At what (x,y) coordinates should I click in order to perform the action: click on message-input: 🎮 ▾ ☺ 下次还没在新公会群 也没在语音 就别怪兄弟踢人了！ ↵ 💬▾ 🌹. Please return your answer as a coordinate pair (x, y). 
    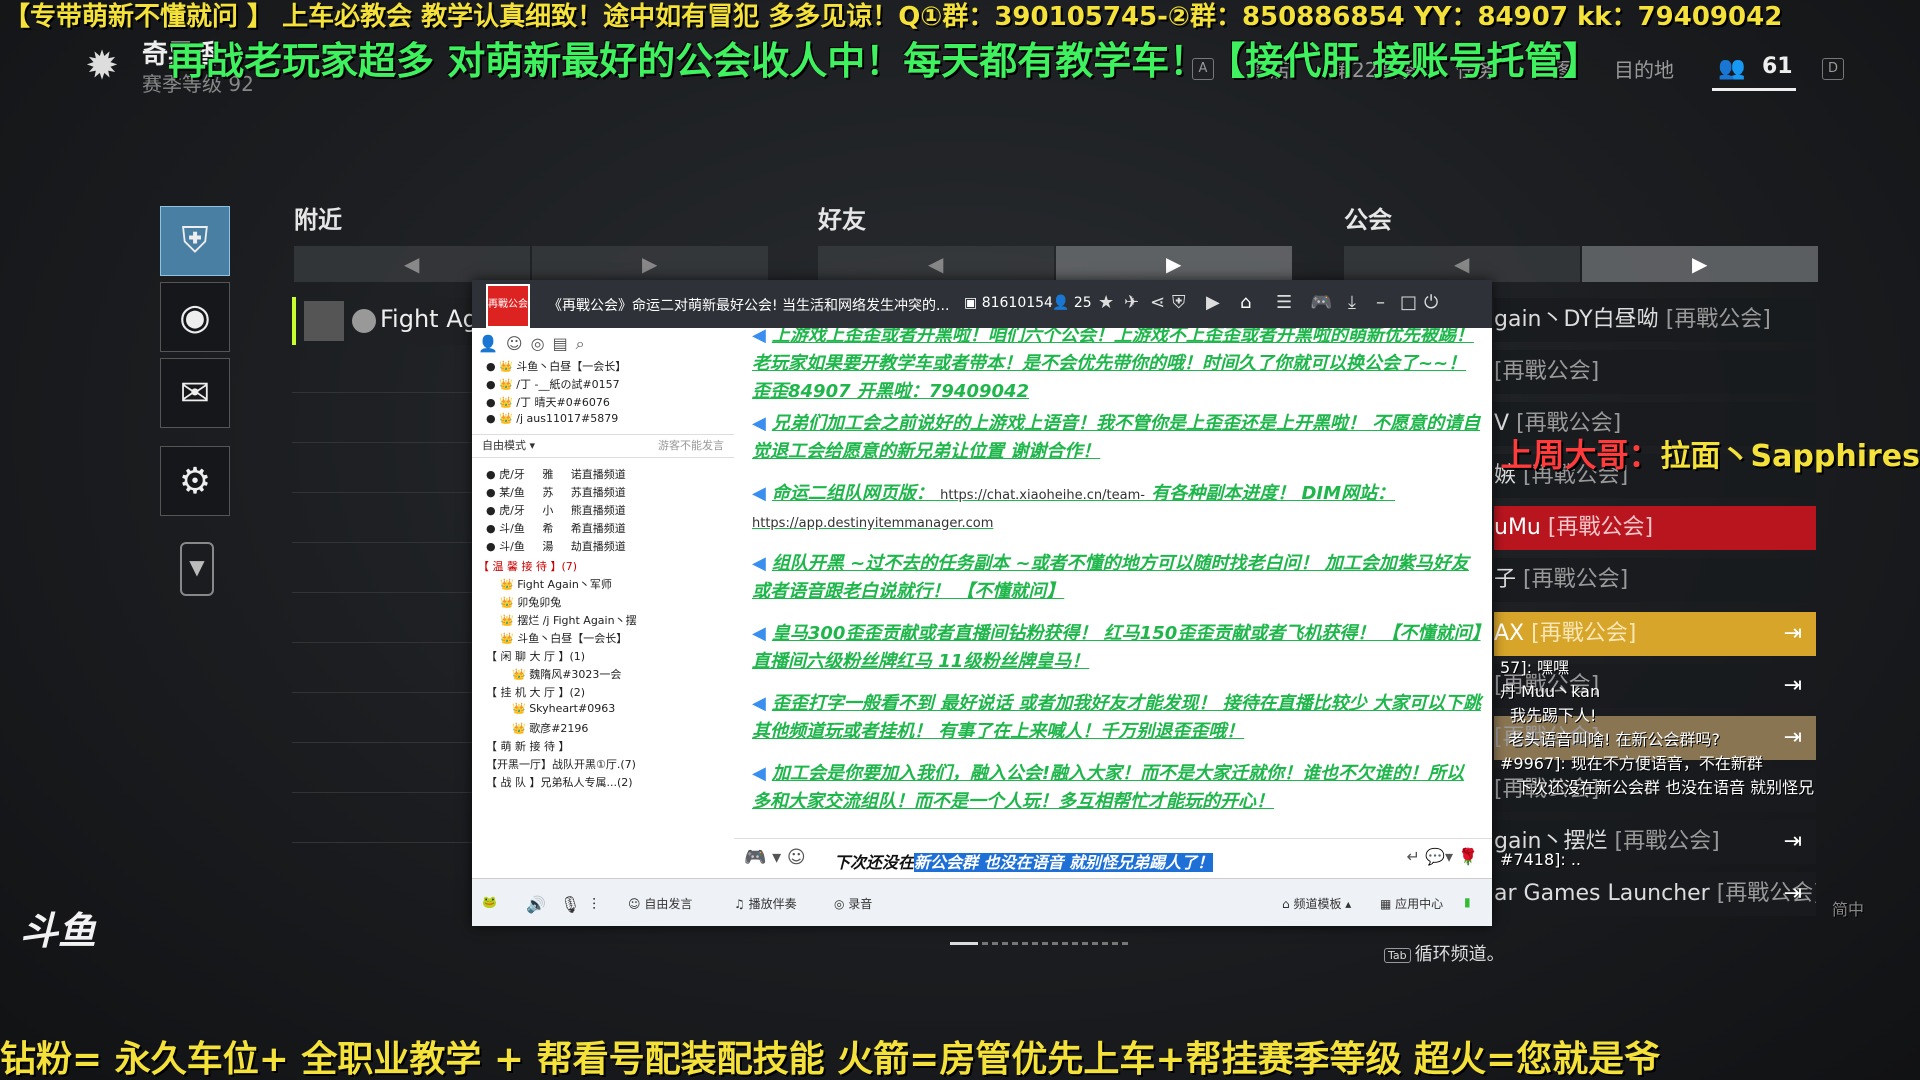
    Looking at the image, I should click on (1113, 858).